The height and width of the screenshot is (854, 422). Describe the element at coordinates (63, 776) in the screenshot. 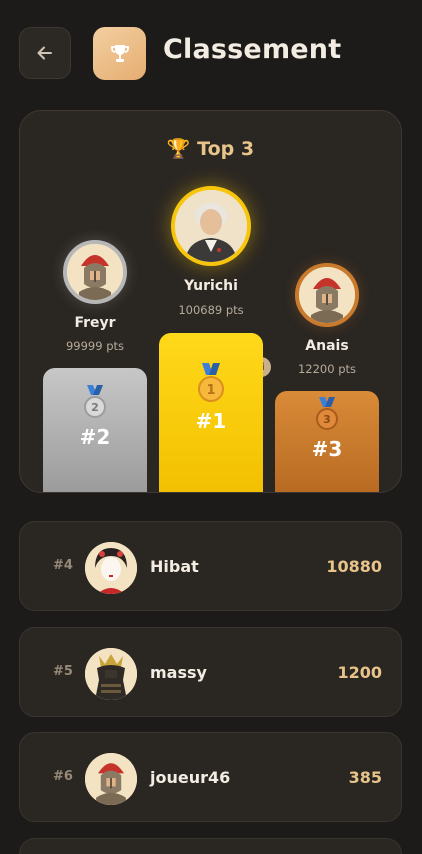

I see `row-rank: #6` at that location.